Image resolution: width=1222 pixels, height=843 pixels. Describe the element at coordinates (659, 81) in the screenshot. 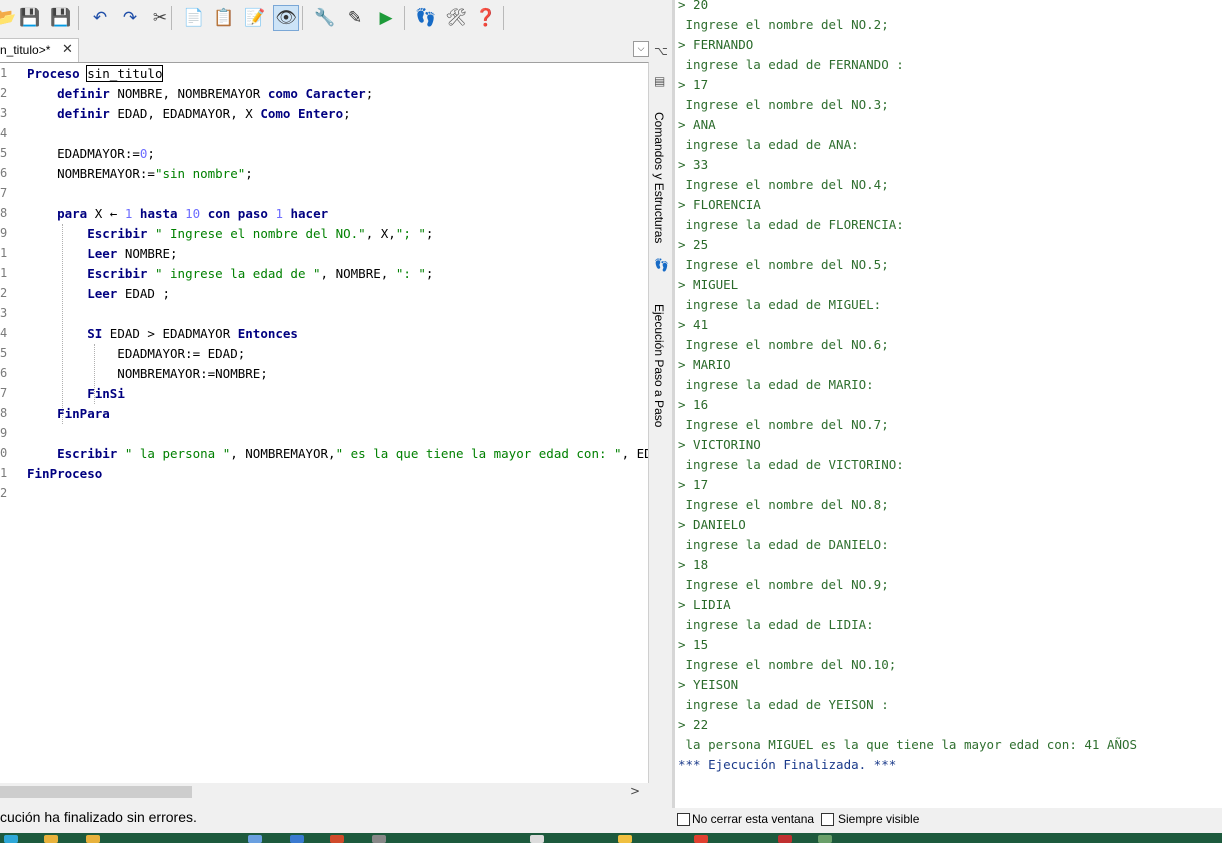

I see `structures-icon: ▤` at that location.